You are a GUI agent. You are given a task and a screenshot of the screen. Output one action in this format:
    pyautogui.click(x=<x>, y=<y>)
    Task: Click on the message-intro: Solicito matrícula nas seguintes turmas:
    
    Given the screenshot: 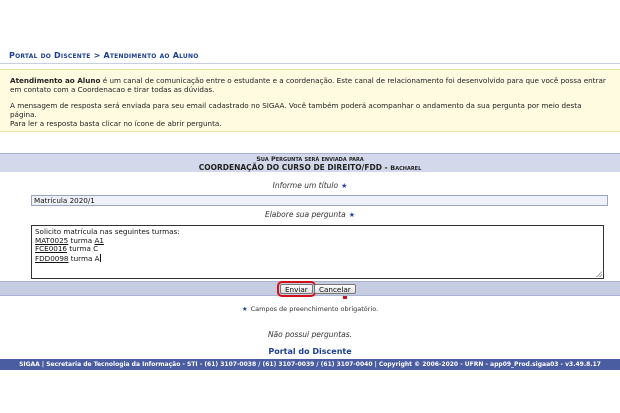 What is the action you would take?
    pyautogui.click(x=107, y=231)
    